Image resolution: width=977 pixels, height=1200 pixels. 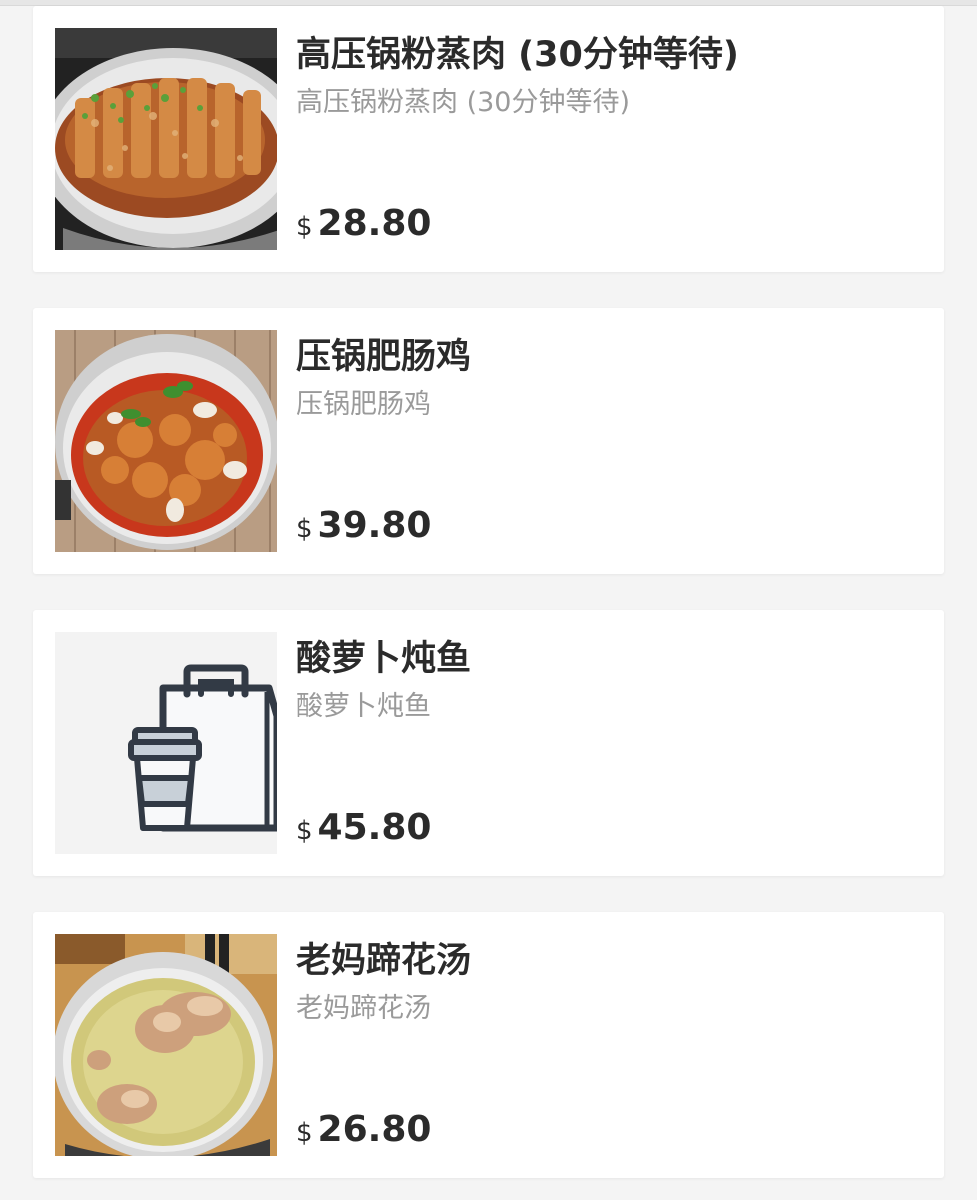 I want to click on menu-item-title: 老妈蹄花汤, so click(x=384, y=961).